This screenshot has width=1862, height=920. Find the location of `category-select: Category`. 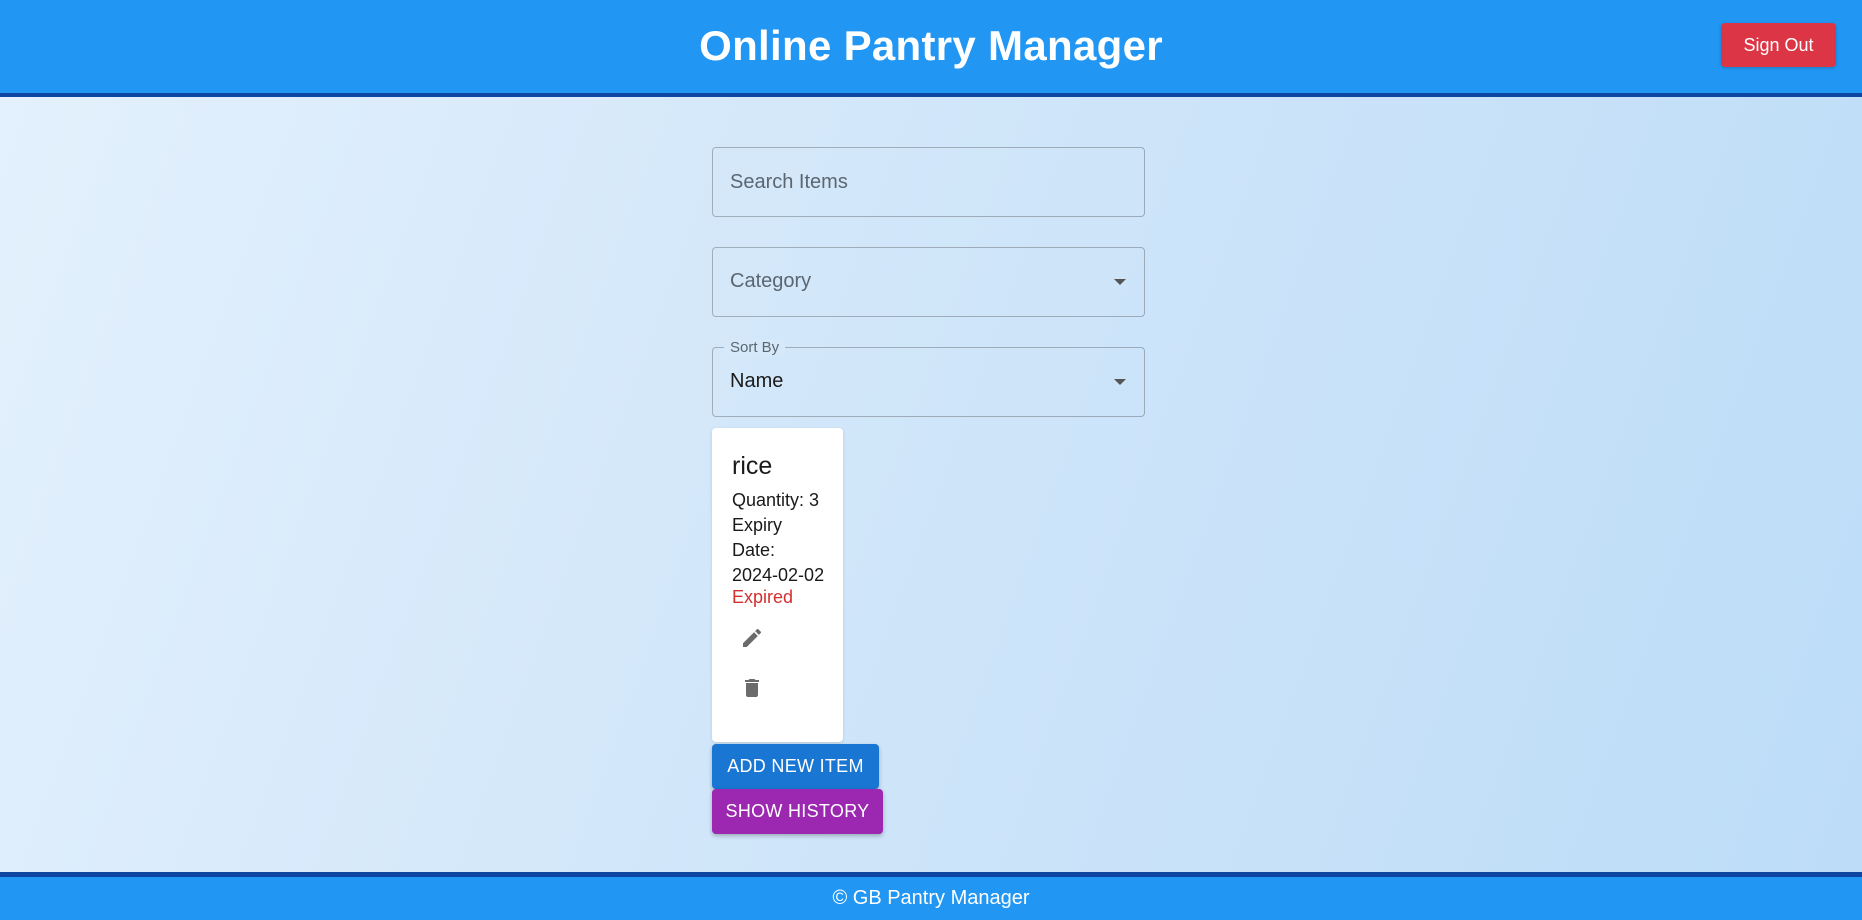

category-select: Category is located at coordinates (928, 282).